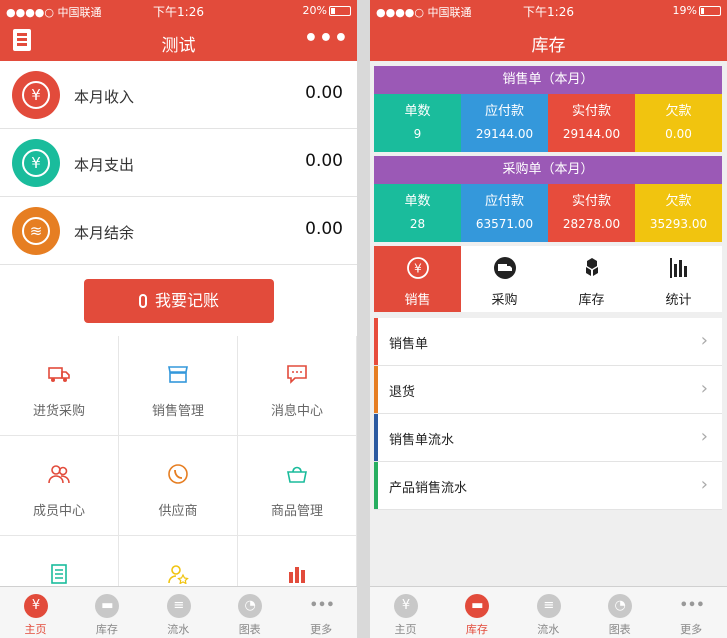  Describe the element at coordinates (417, 123) in the screenshot. I see `summary-column: 单数 9` at that location.